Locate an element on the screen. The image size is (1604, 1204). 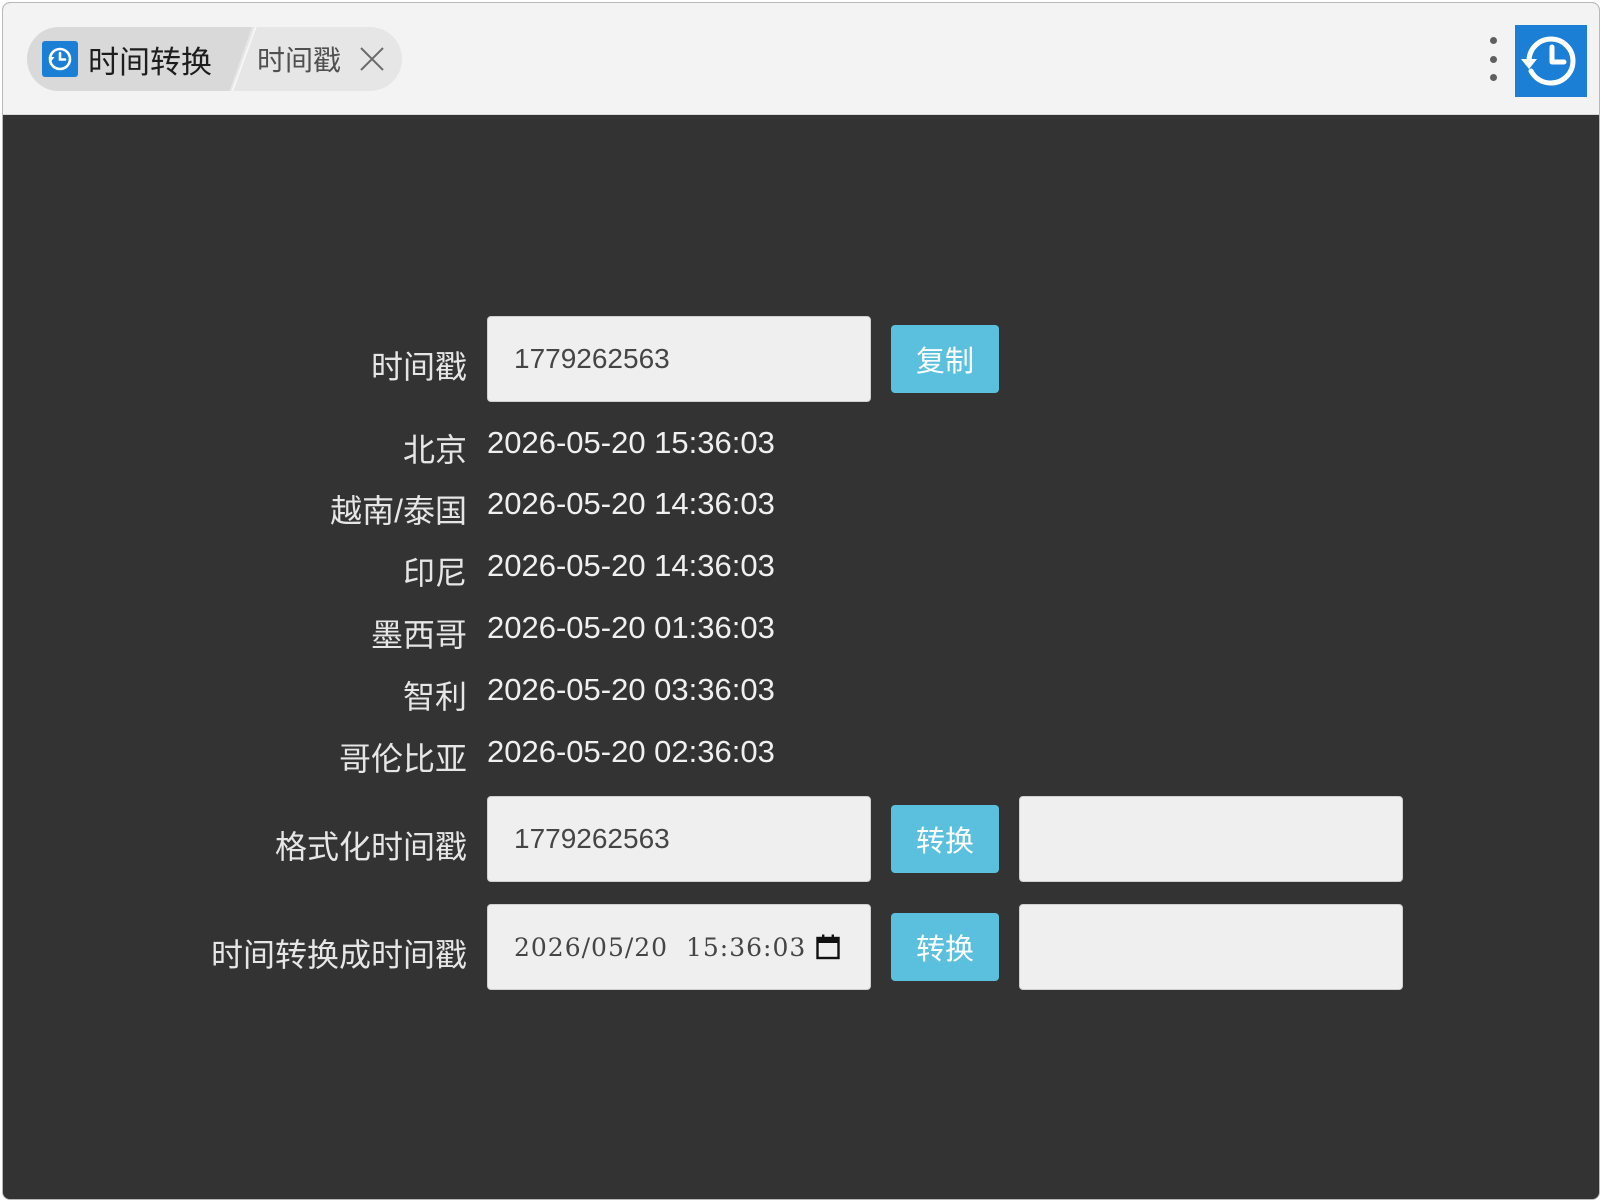
app-logo is located at coordinates (1551, 61).